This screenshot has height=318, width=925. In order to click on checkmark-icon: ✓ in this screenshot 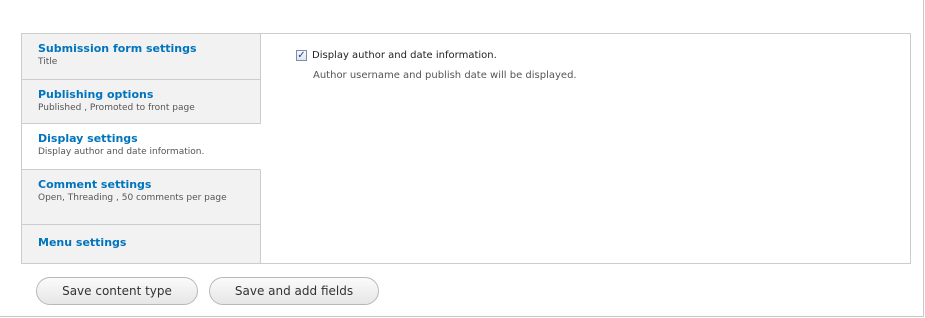, I will do `click(301, 55)`.